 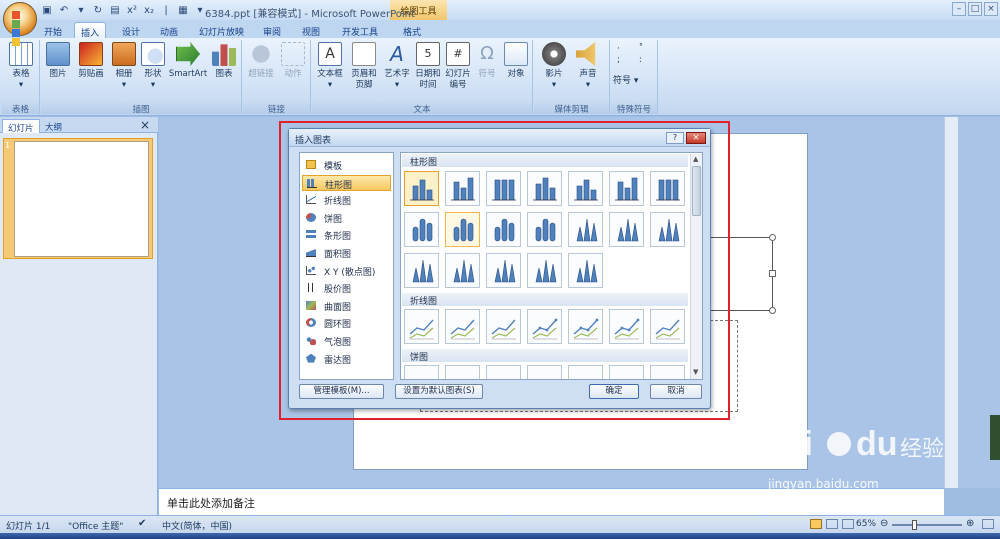 What do you see at coordinates (20, 24) in the screenshot?
I see `office-button` at bounding box center [20, 24].